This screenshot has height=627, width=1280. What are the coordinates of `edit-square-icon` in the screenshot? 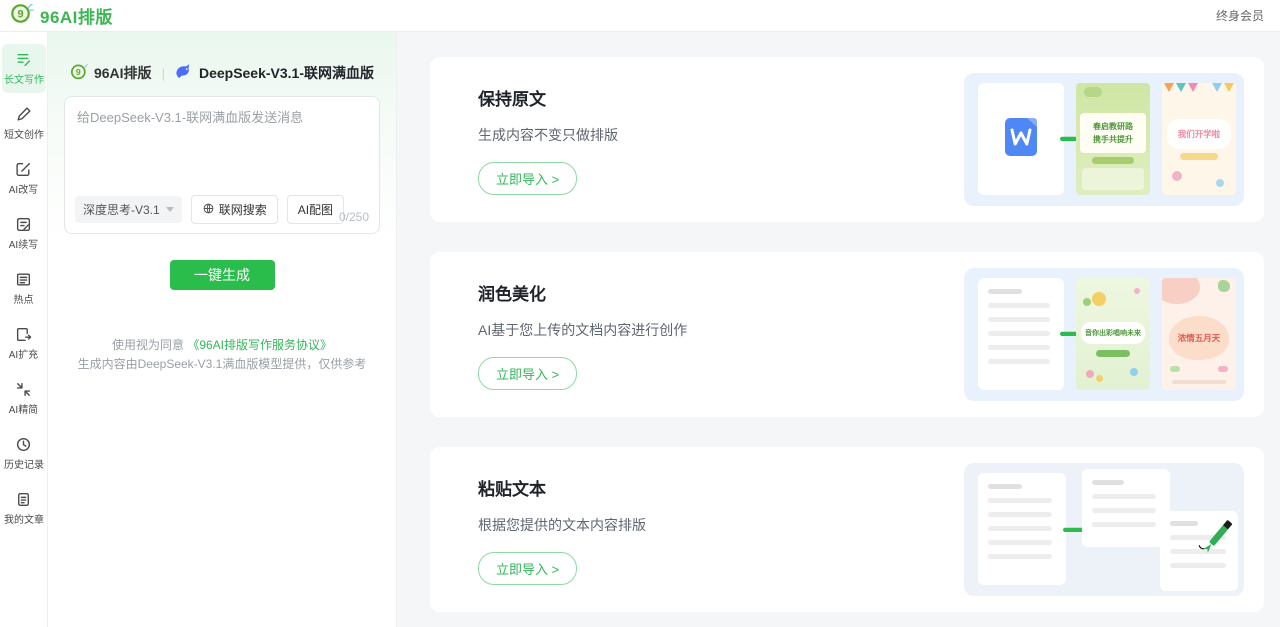 It's located at (23, 169).